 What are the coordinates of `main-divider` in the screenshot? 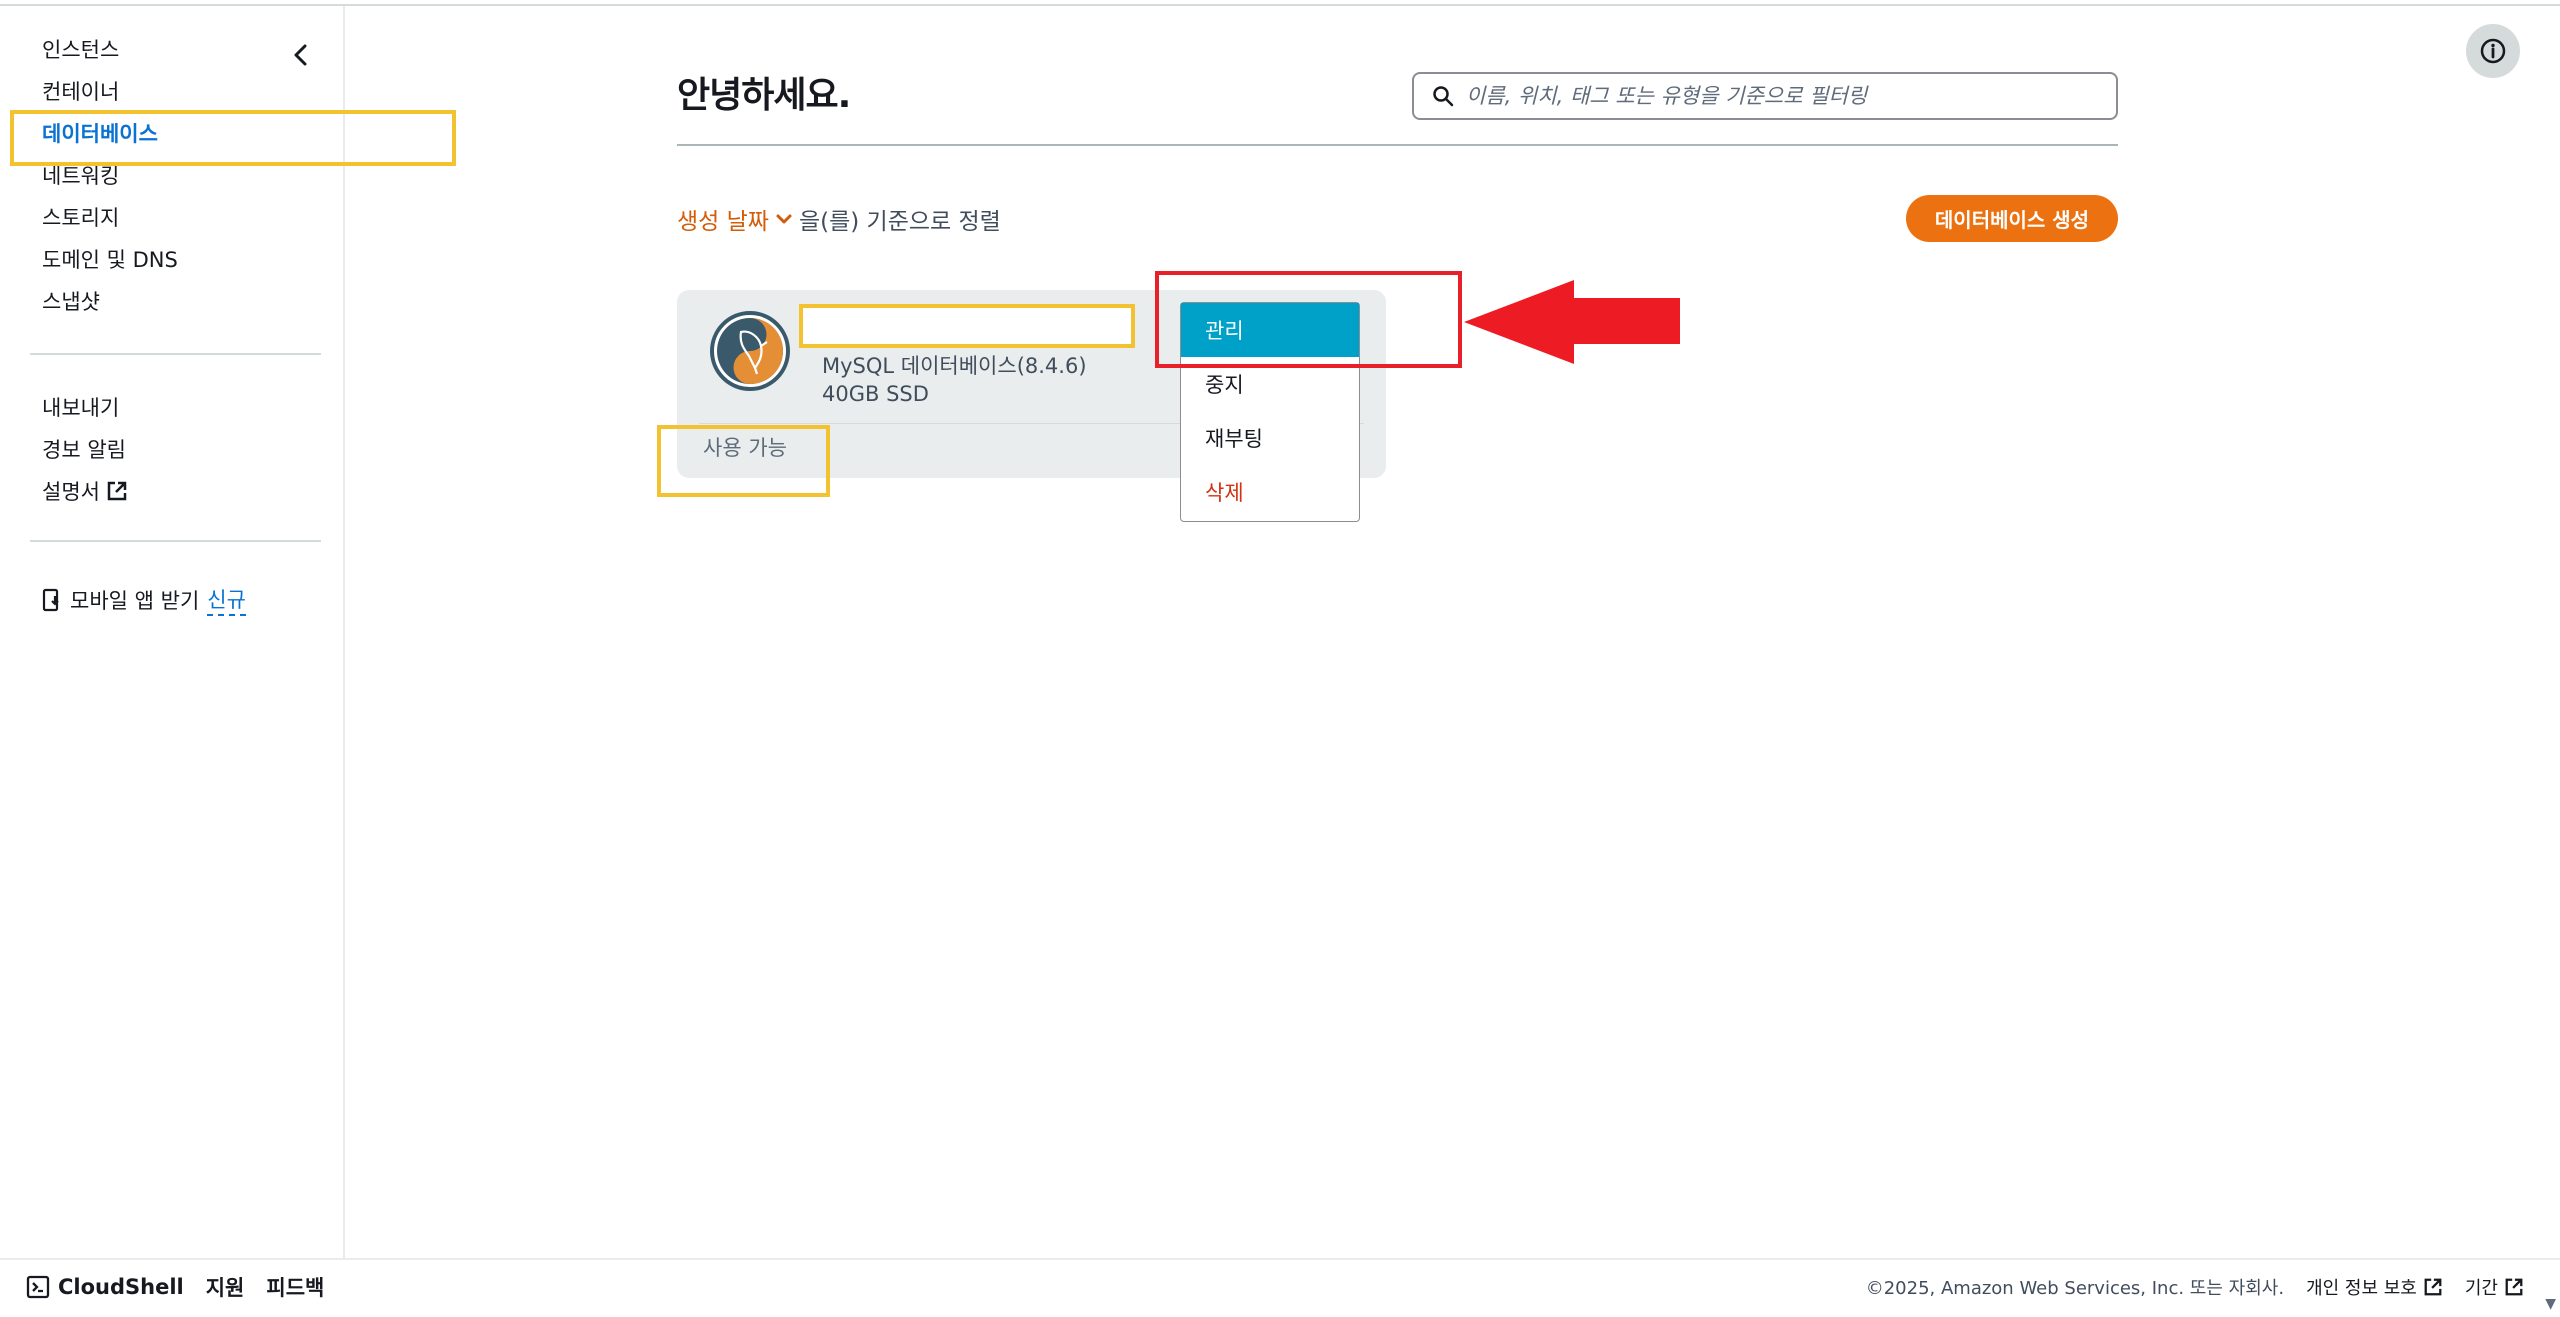 It's located at (1397, 145).